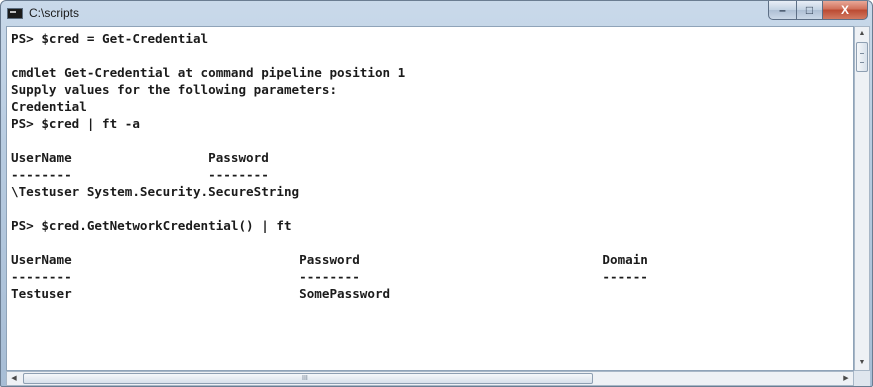  I want to click on close-icon: X, so click(844, 10).